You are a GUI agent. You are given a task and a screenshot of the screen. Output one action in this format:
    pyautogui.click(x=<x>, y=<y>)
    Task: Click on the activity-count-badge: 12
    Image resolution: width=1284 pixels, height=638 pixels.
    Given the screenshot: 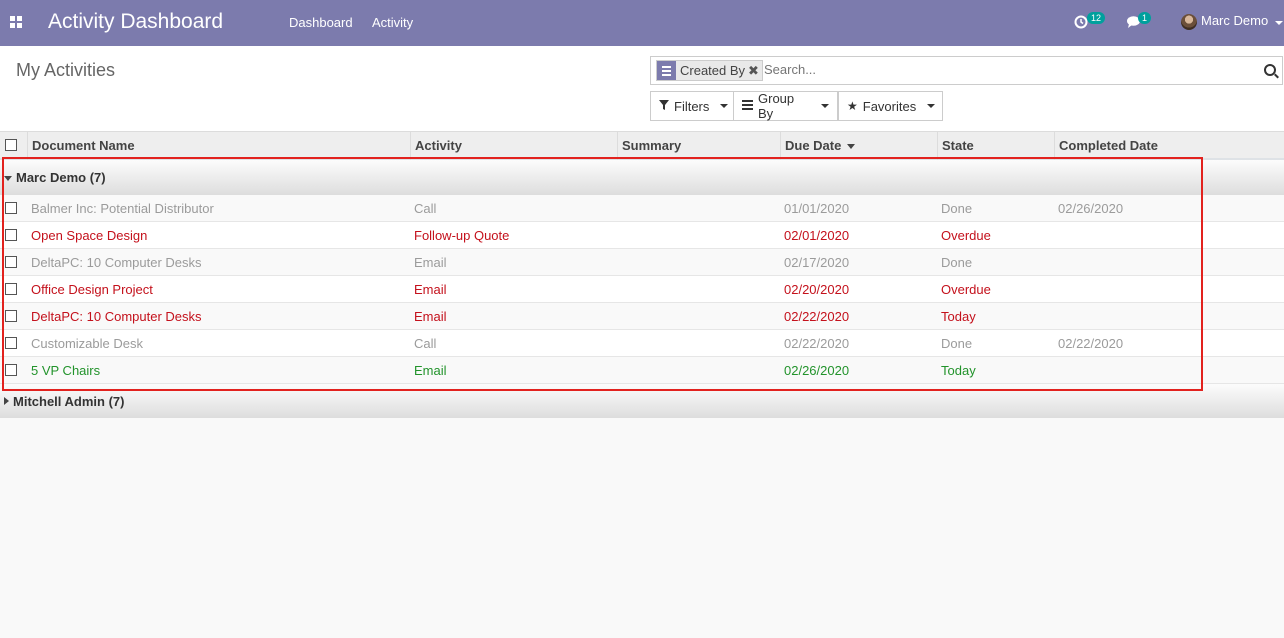 What is the action you would take?
    pyautogui.click(x=1096, y=18)
    